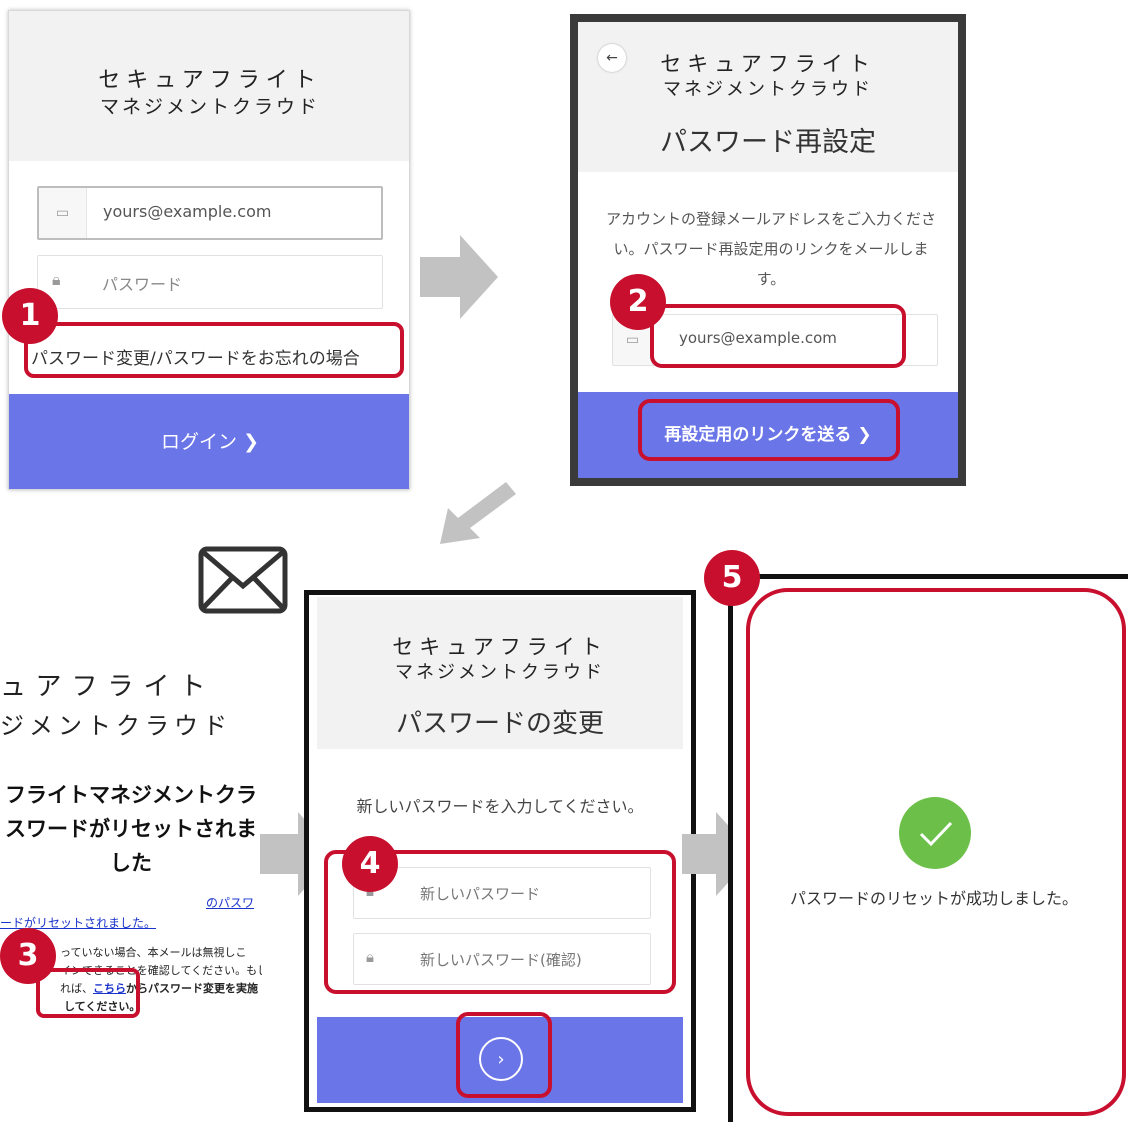 This screenshot has width=1129, height=1122. What do you see at coordinates (500, 806) in the screenshot?
I see `change-instruction: 新しいパスワードを入力してください。` at bounding box center [500, 806].